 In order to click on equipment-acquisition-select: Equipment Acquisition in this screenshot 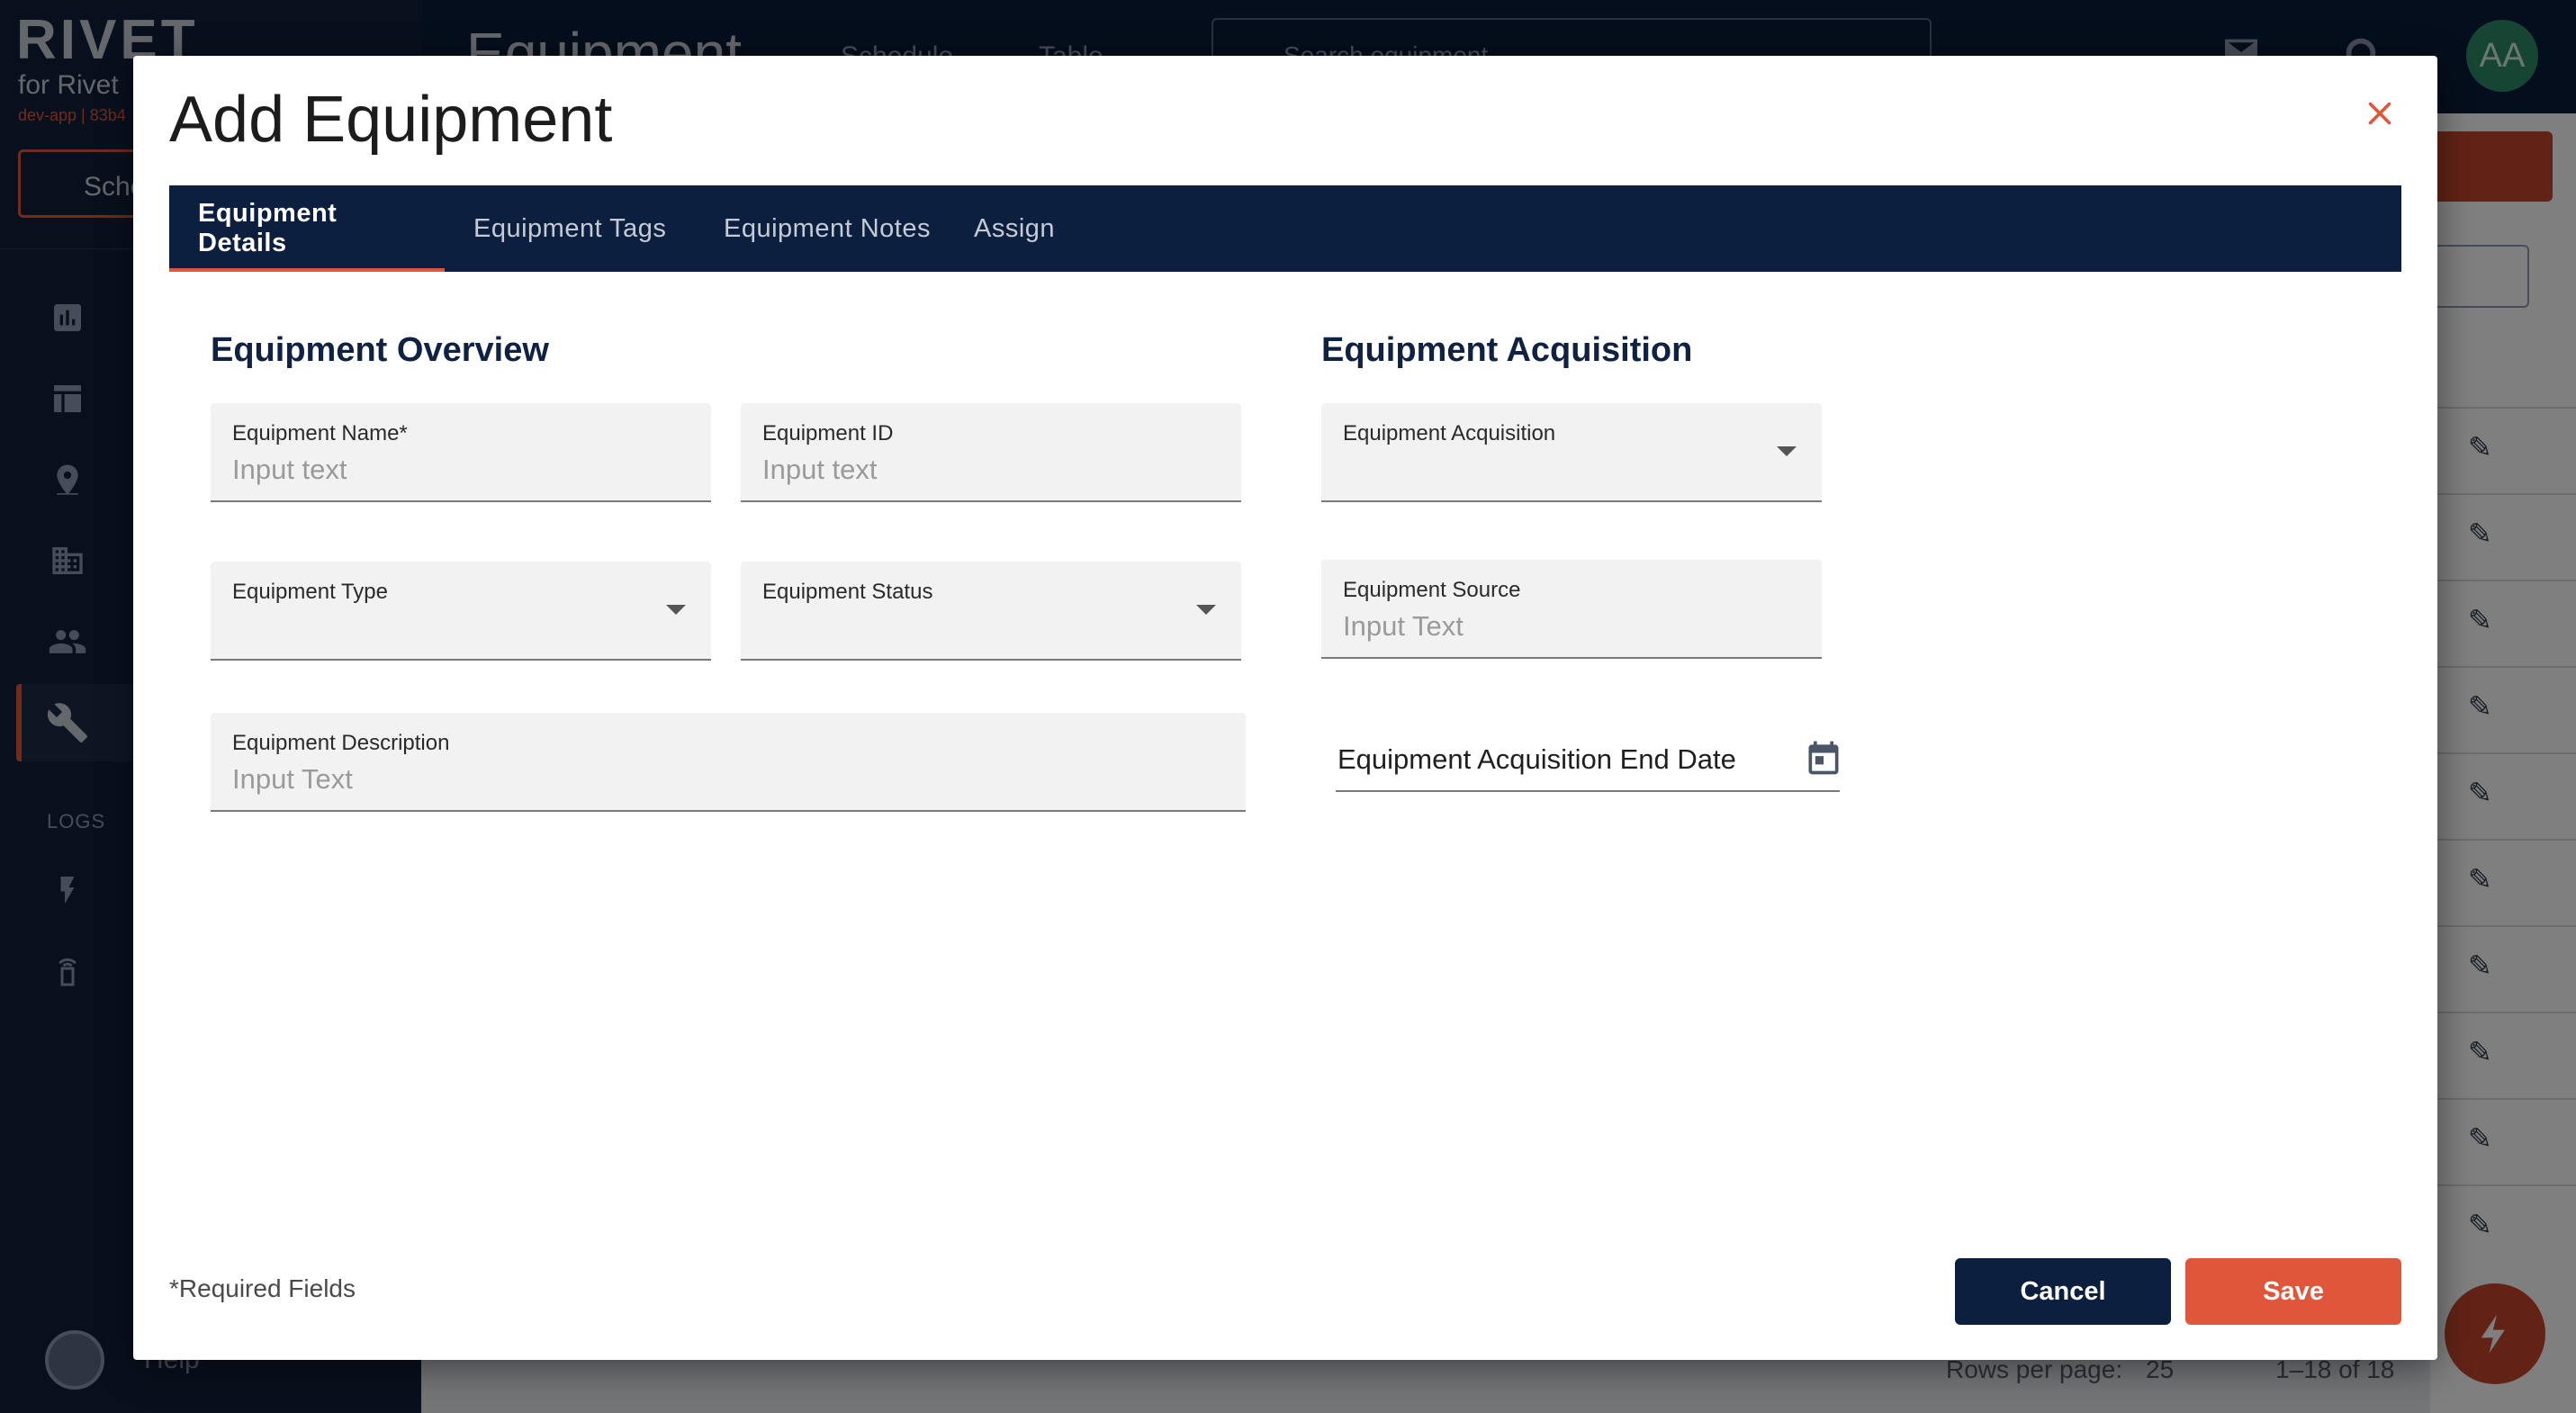, I will do `click(1571, 453)`.